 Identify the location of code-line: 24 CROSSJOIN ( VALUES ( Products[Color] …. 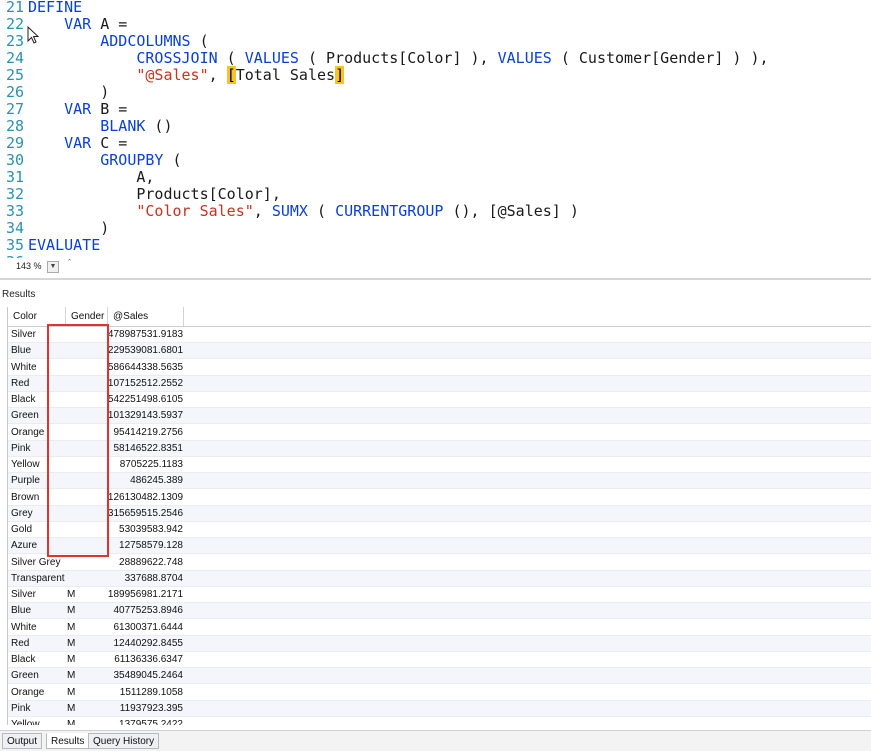
(384, 58).